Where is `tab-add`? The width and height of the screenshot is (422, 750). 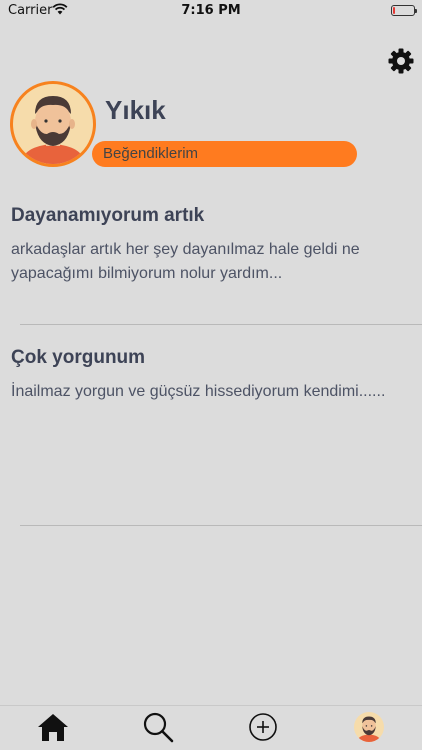 tab-add is located at coordinates (263, 727).